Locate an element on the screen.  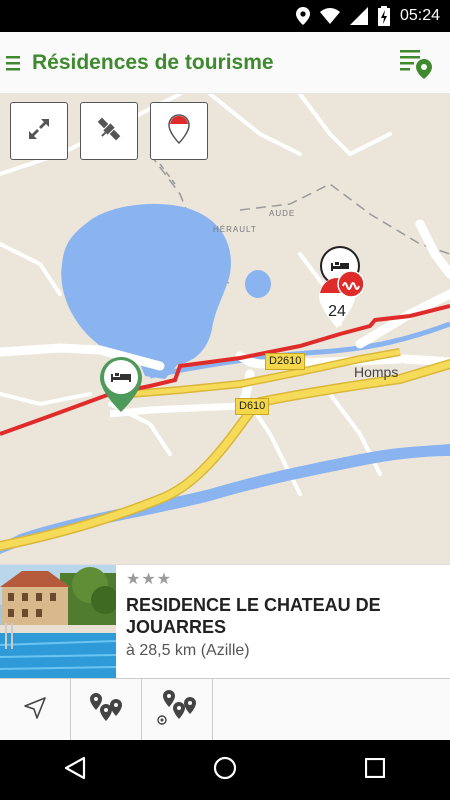
bottom-toolbar is located at coordinates (225, 709).